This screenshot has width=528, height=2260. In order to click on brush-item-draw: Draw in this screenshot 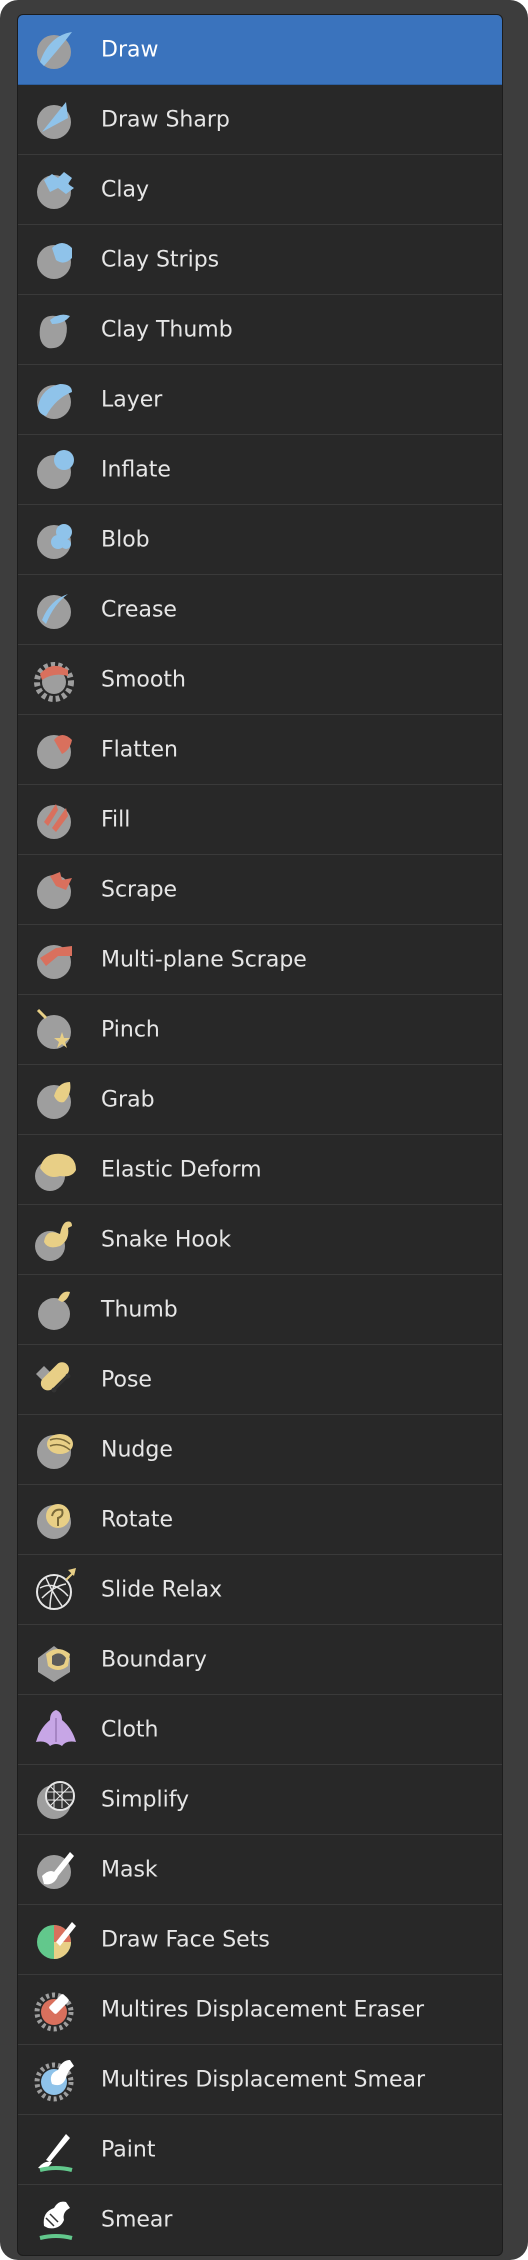, I will do `click(260, 50)`.